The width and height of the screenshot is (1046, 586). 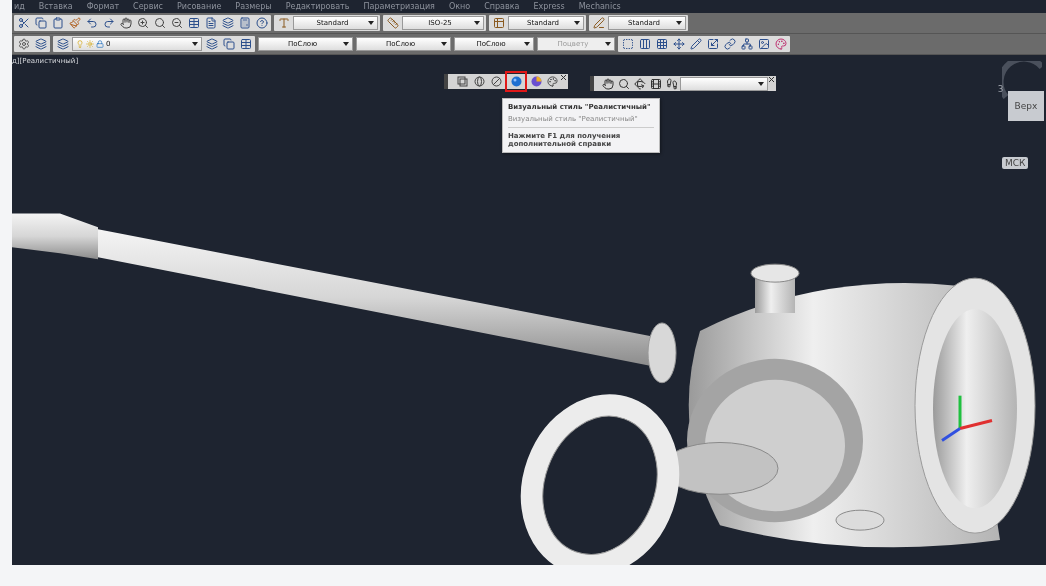 What do you see at coordinates (967, 418) in the screenshot?
I see `axis-icon` at bounding box center [967, 418].